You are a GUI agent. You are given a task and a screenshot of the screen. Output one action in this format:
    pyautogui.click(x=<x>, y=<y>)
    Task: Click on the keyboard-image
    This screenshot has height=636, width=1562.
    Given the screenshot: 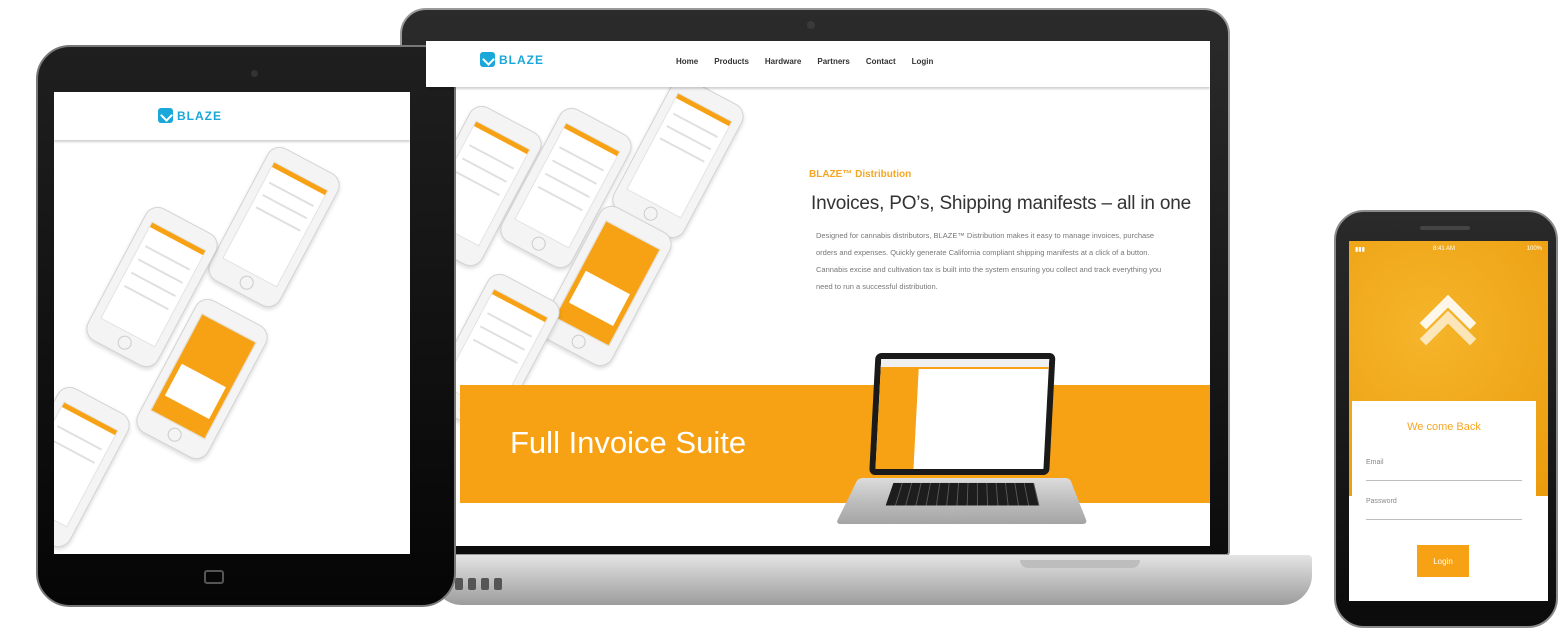 What is the action you would take?
    pyautogui.click(x=961, y=501)
    